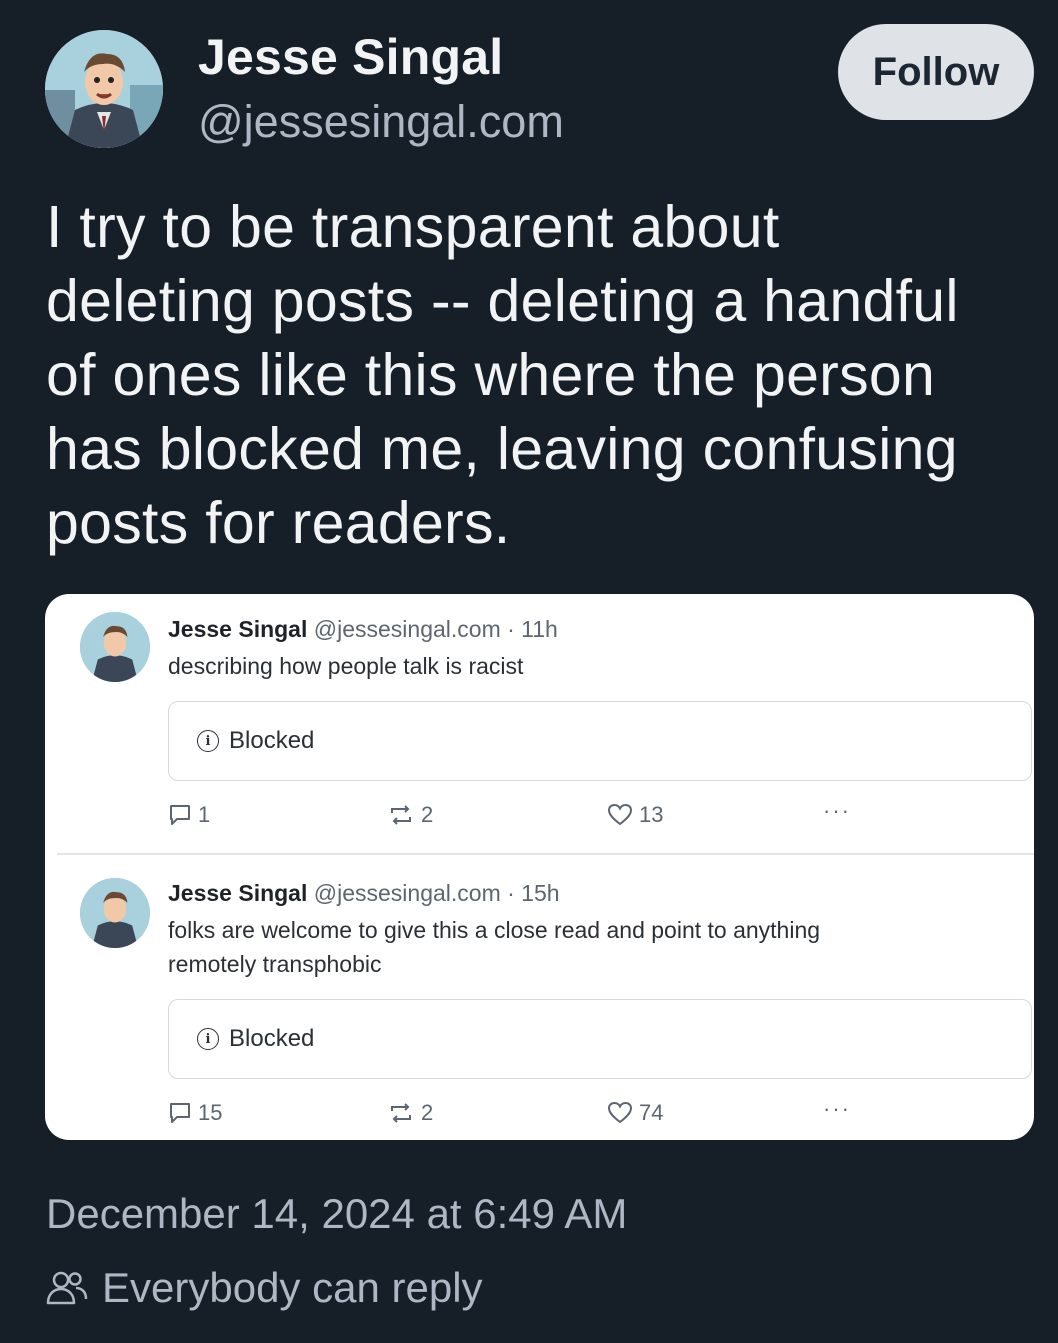  What do you see at coordinates (381, 122) in the screenshot?
I see `author-handle: @jessesingal.com` at bounding box center [381, 122].